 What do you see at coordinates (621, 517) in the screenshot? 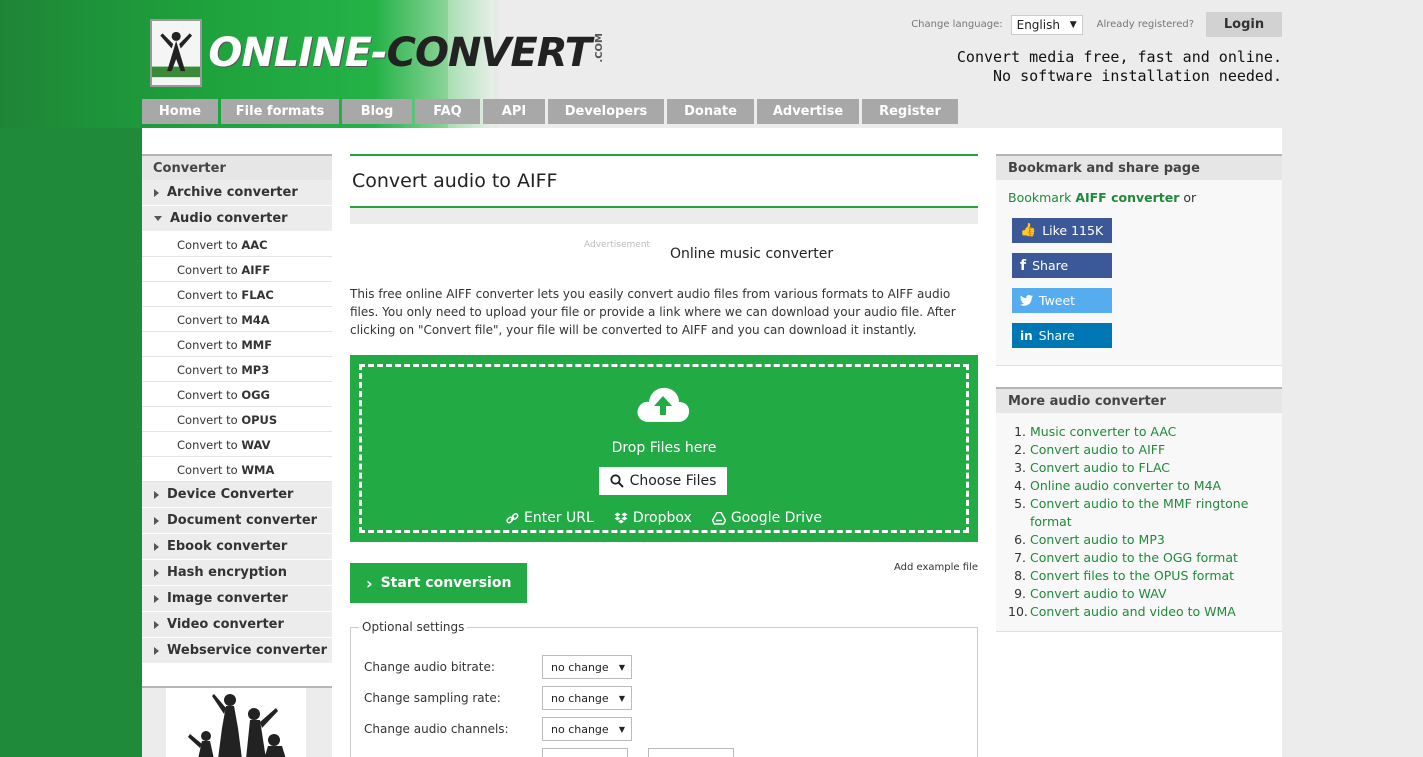
I see `dropbox-icon` at bounding box center [621, 517].